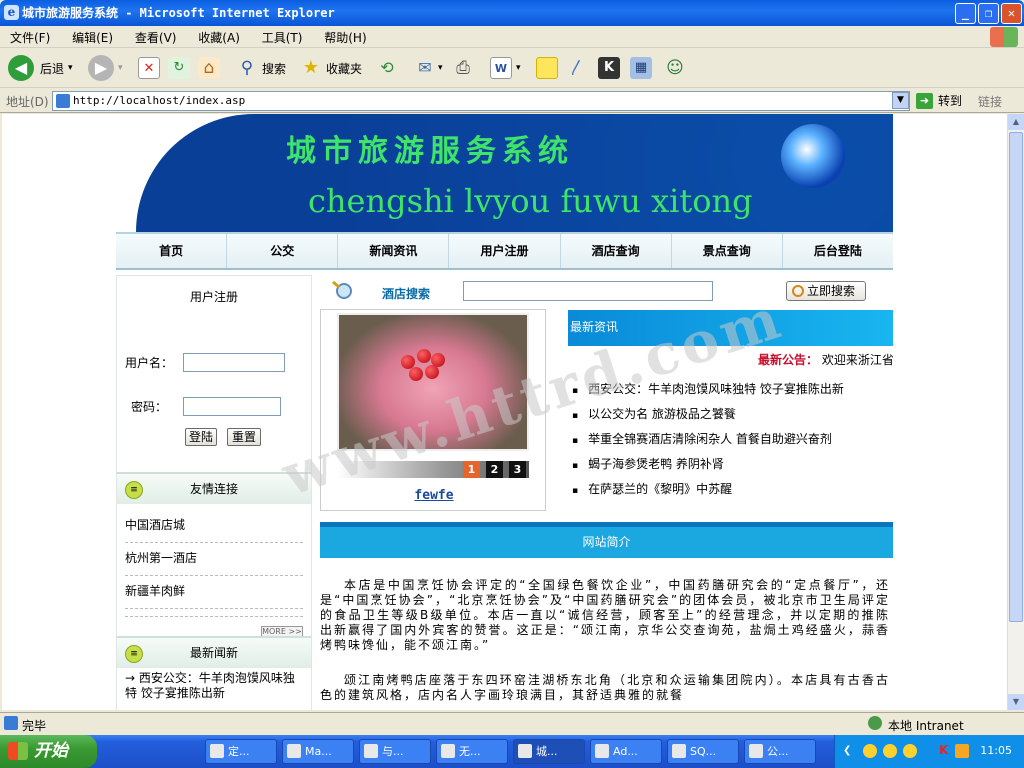 This screenshot has width=1024, height=768. I want to click on menu-favorites: 收藏(A), so click(218, 36).